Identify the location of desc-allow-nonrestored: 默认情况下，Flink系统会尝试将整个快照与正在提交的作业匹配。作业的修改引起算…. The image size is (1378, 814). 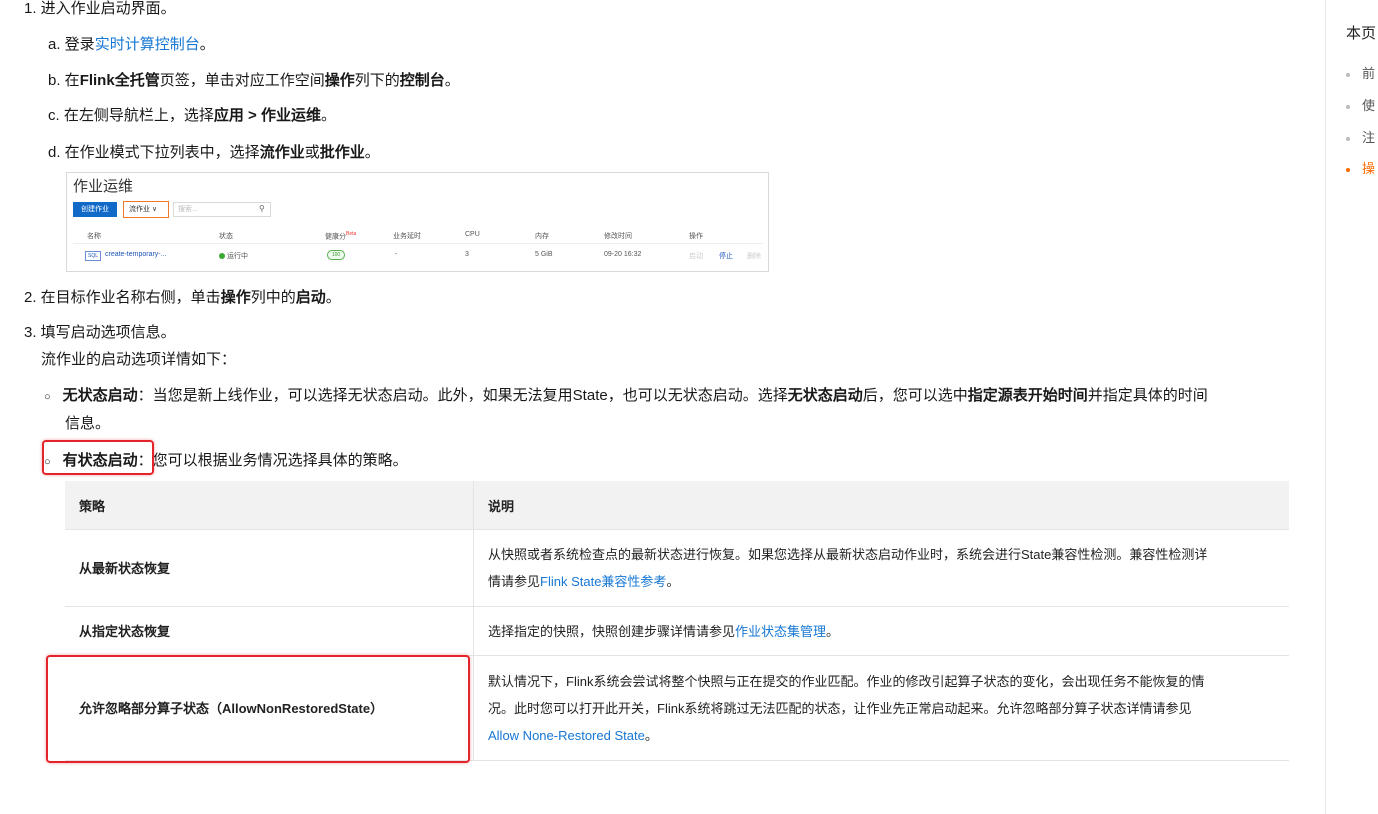
(881, 708).